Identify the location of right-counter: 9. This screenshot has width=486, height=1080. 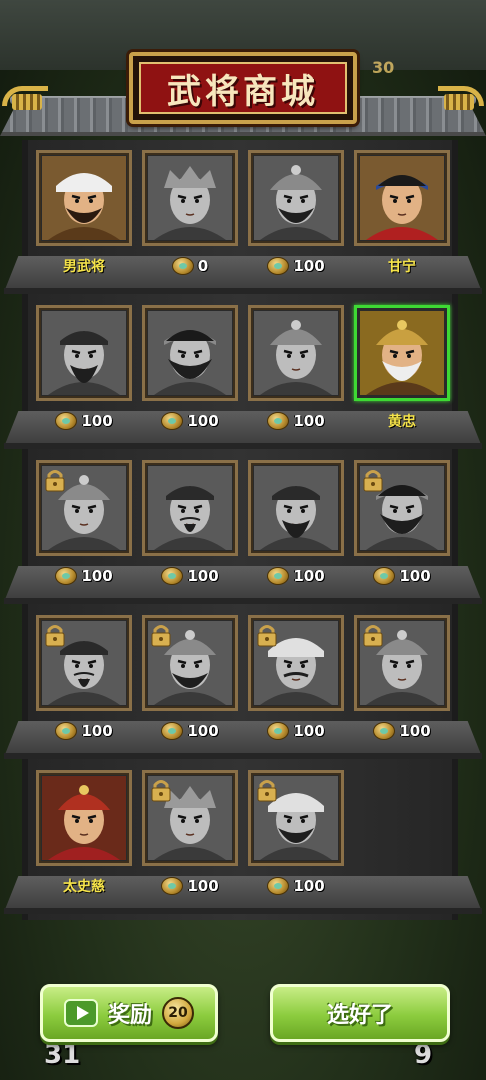
(423, 1055).